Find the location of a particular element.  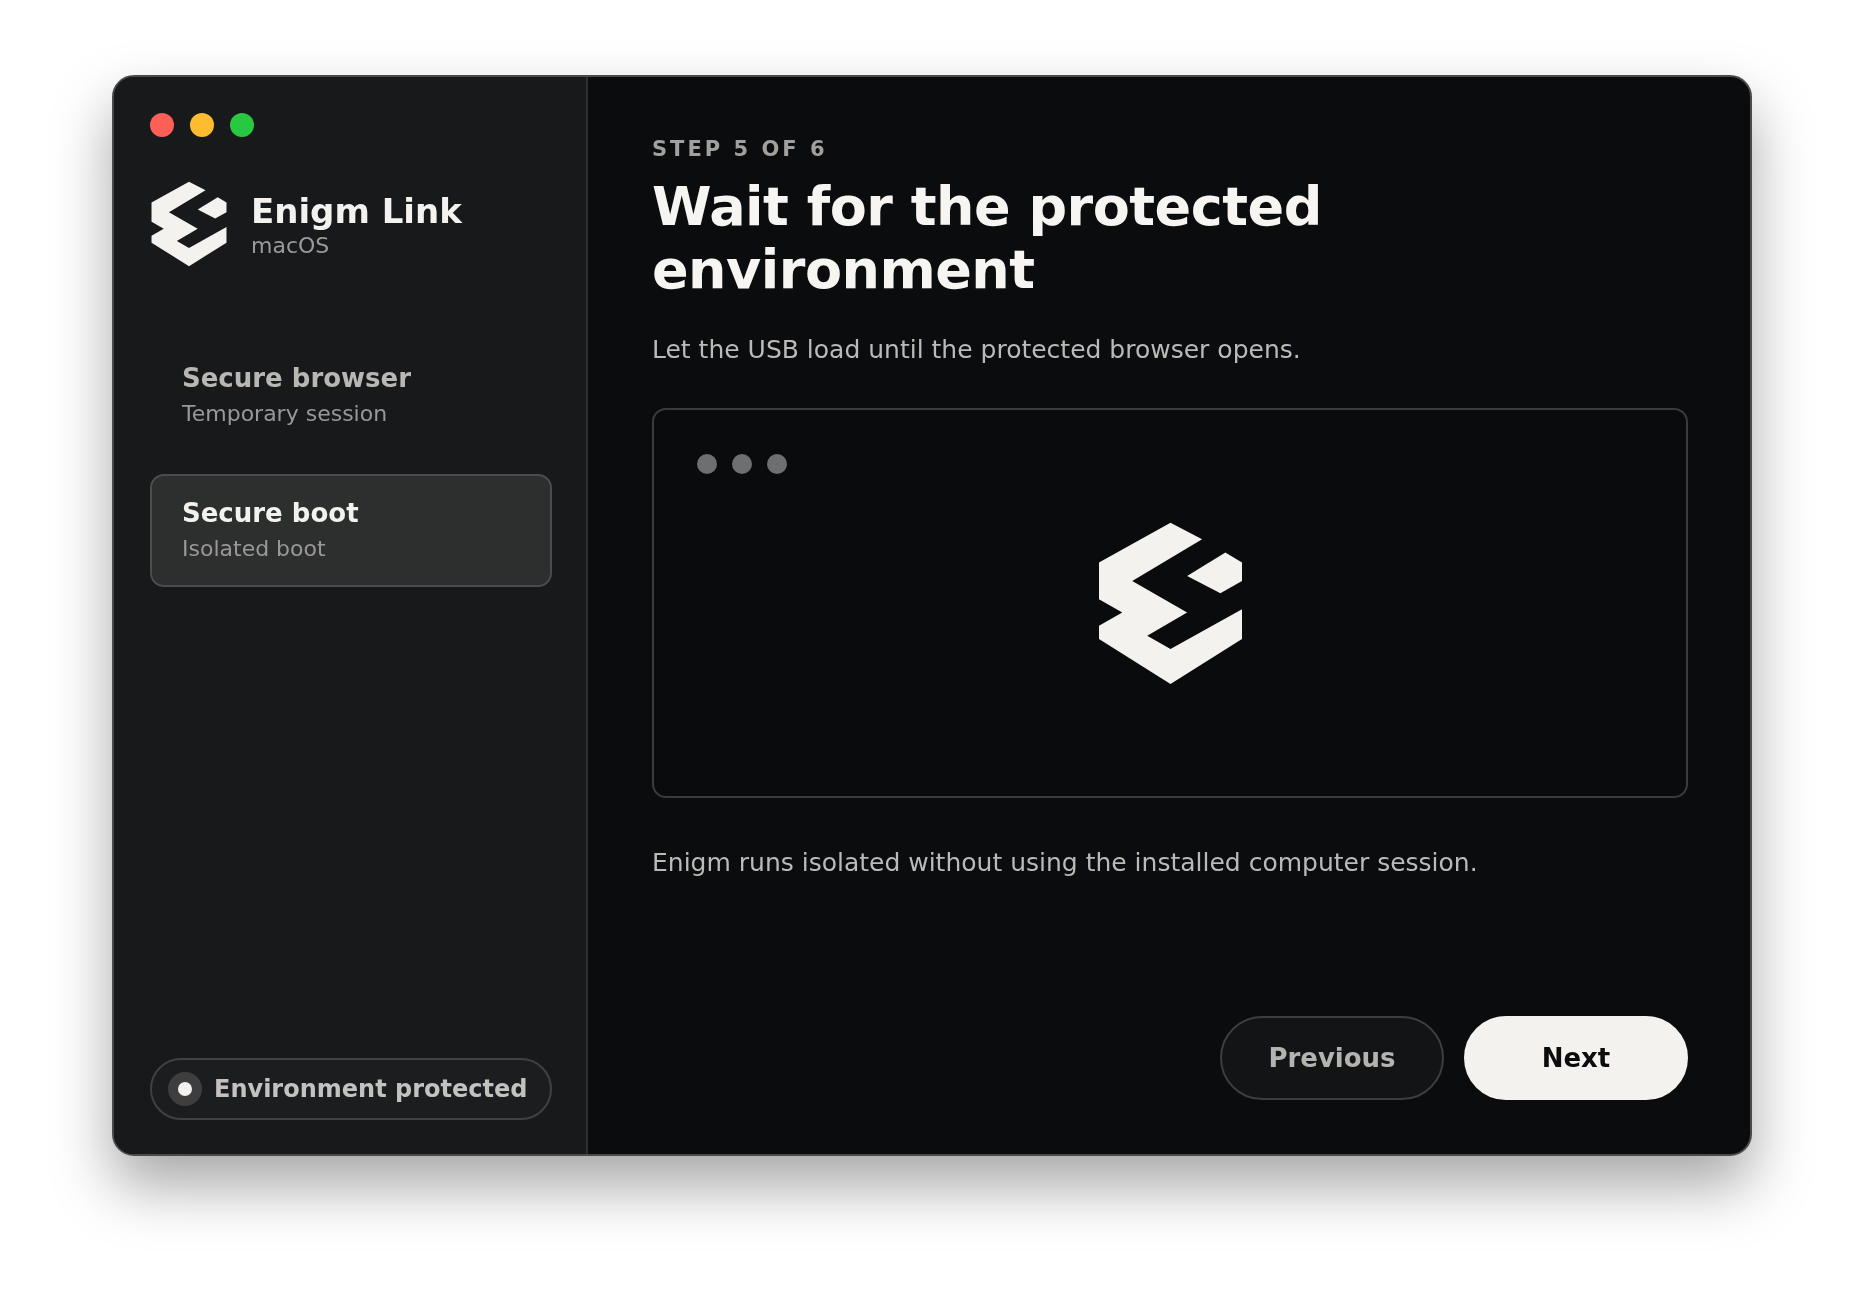

step-item: Secure boot Isolated boot is located at coordinates (351, 530).